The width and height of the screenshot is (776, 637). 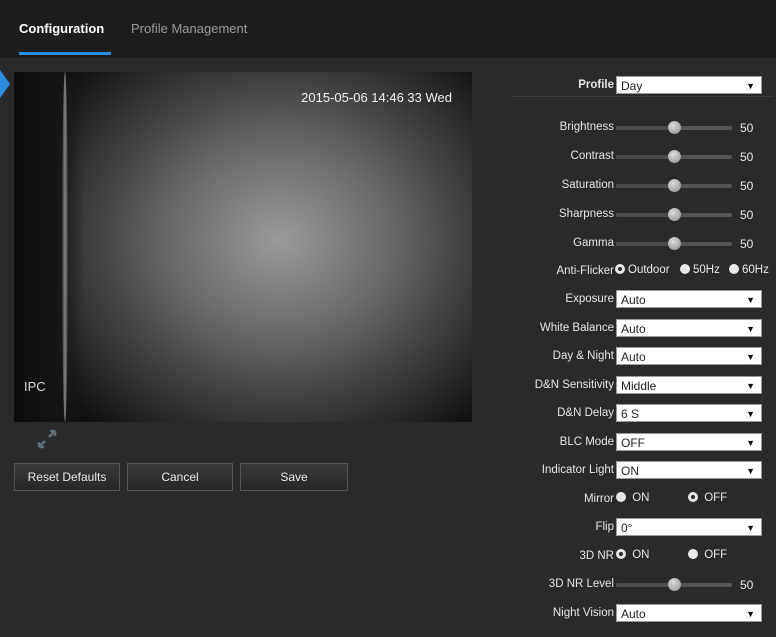 I want to click on dn-delay-row: D&N Delay 6 S ▼, so click(x=638, y=414).